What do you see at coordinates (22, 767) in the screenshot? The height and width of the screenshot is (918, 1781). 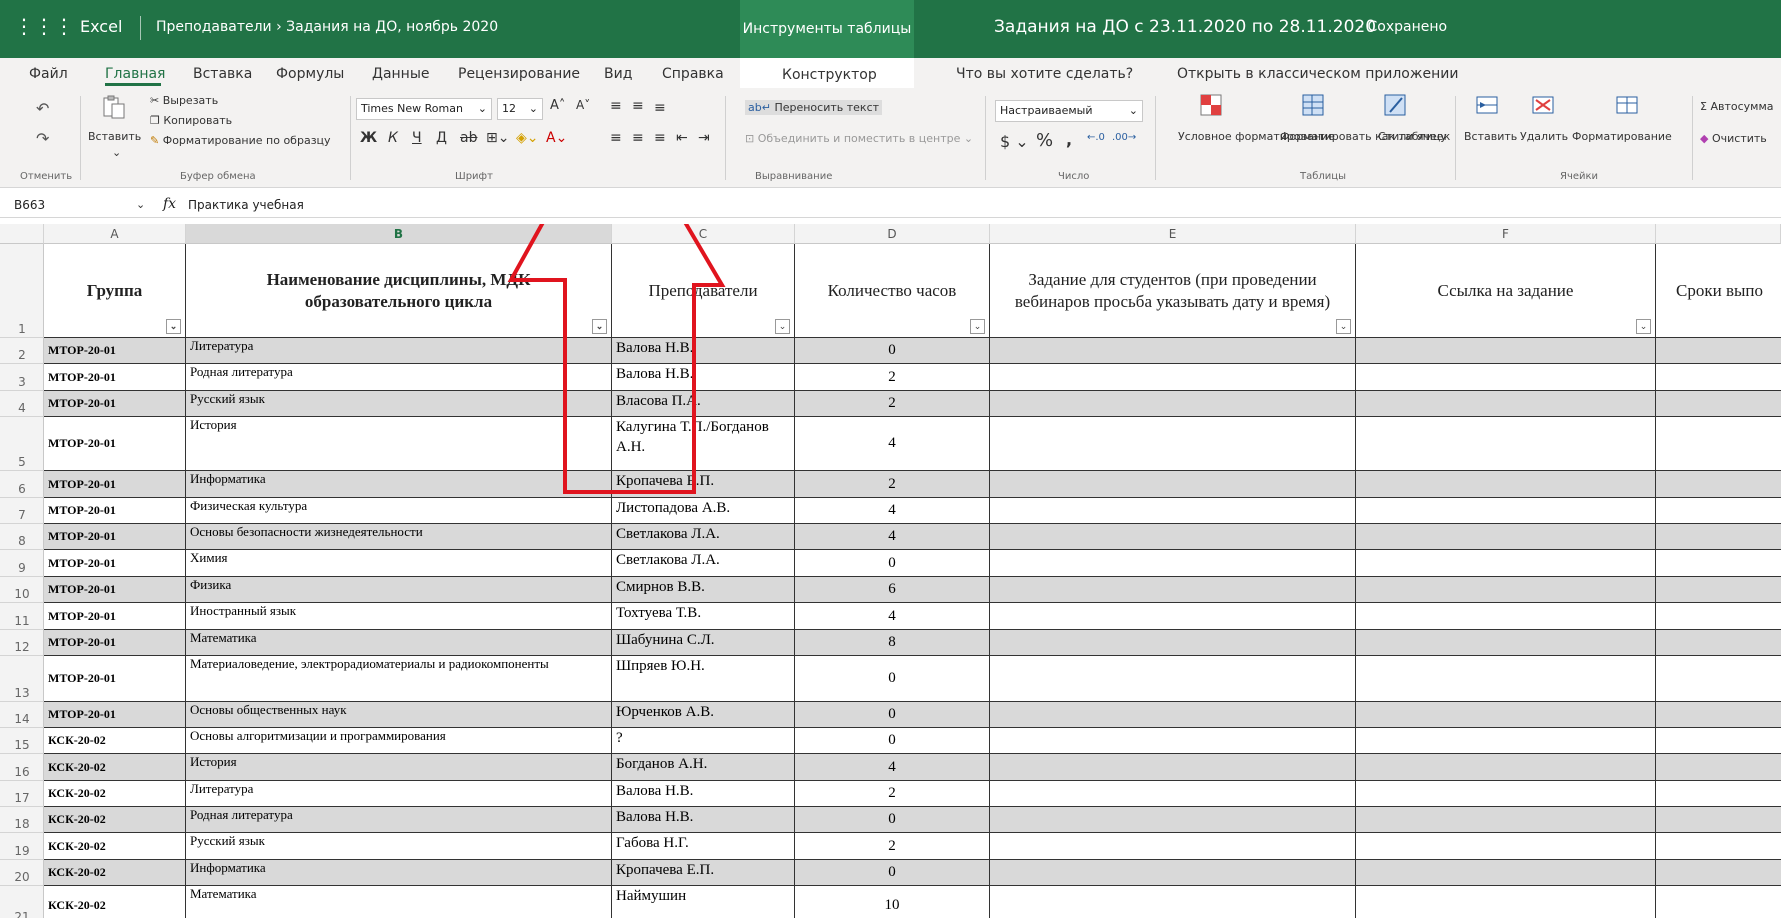 I see `row-header: 16` at bounding box center [22, 767].